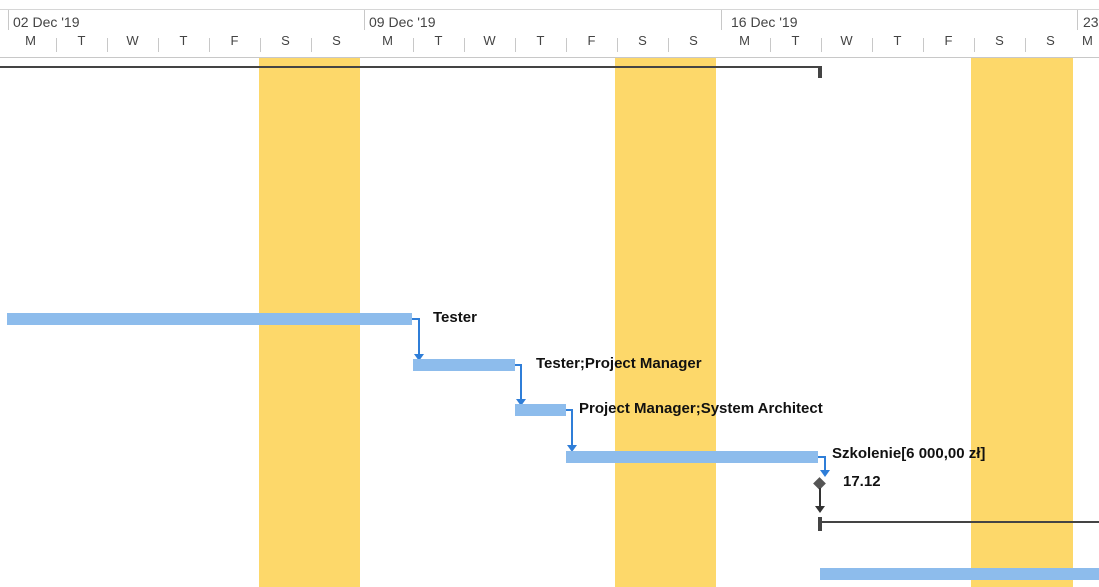 This screenshot has width=1099, height=587. I want to click on resource-label: Project Manager;System Architect, so click(701, 408).